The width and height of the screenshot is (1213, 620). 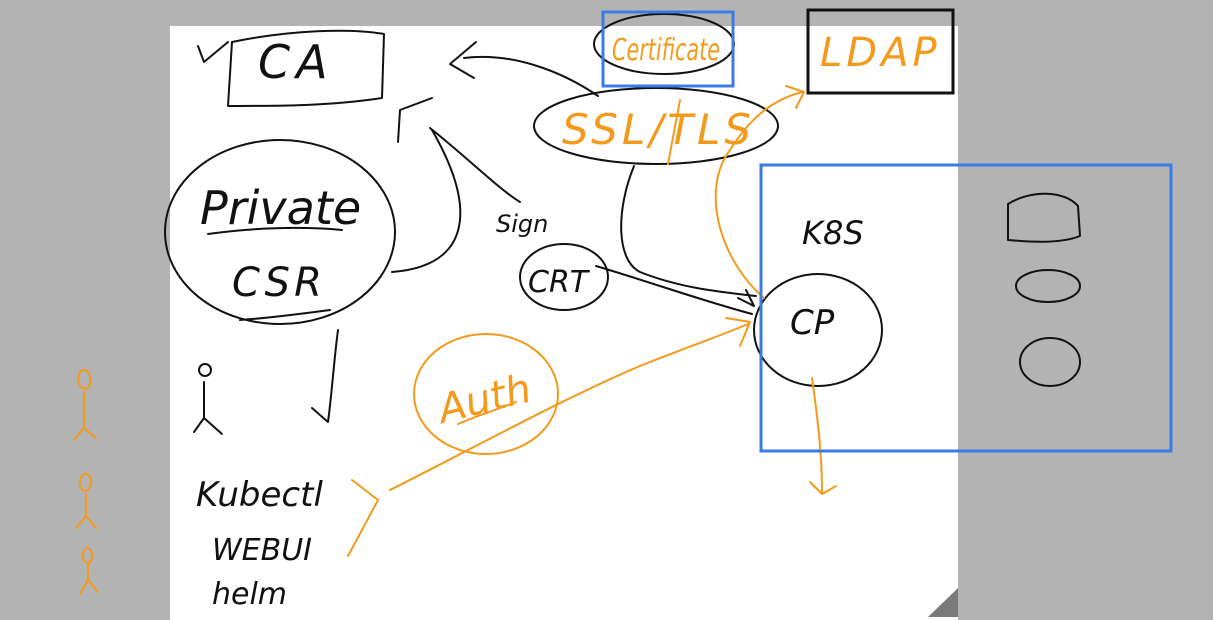 I want to click on cp-label: CP, so click(x=812, y=323).